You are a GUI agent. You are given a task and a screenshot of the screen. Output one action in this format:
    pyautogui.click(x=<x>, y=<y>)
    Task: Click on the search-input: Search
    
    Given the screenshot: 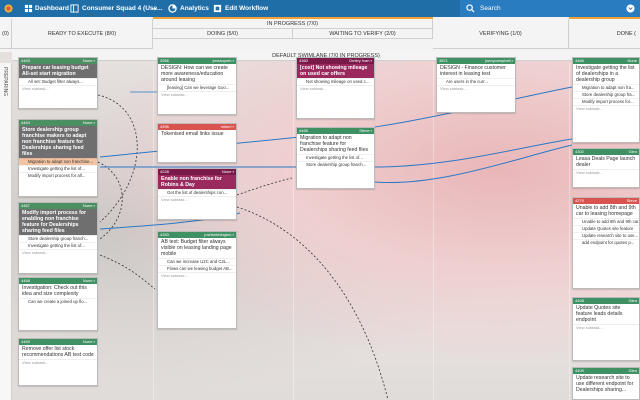 What is the action you would take?
    pyautogui.click(x=490, y=8)
    